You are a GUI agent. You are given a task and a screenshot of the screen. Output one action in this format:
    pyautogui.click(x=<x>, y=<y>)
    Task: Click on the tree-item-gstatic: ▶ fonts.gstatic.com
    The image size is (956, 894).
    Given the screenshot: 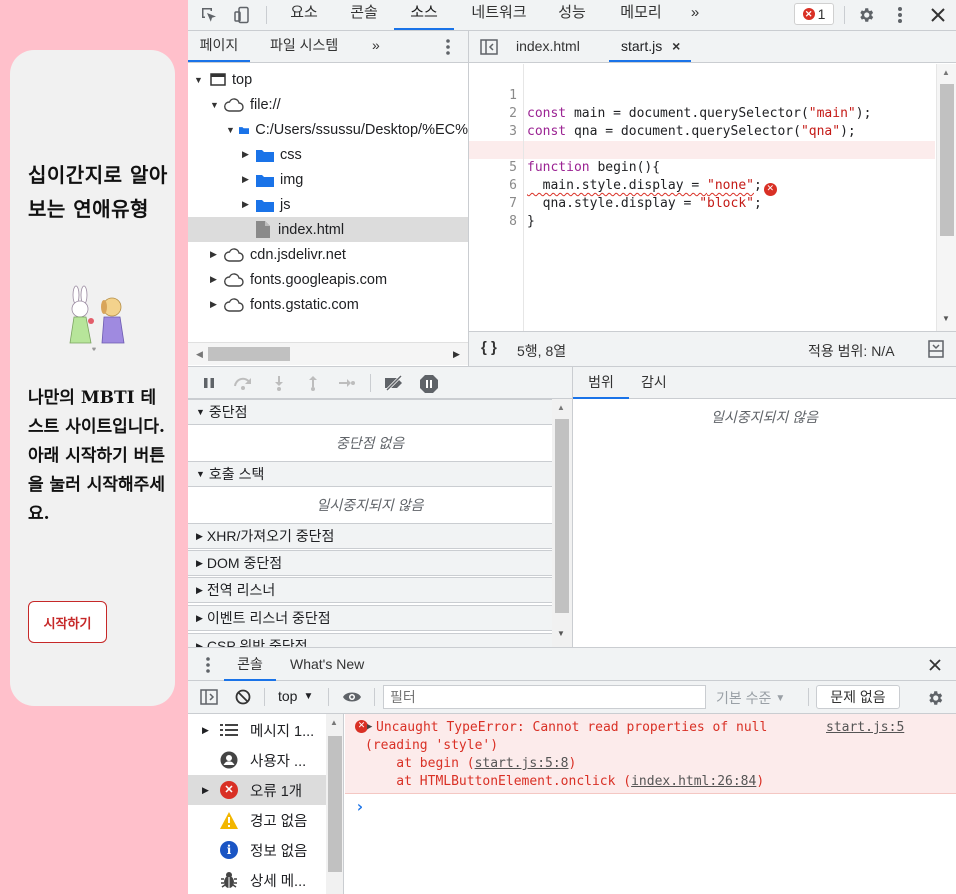 What is the action you would take?
    pyautogui.click(x=328, y=304)
    